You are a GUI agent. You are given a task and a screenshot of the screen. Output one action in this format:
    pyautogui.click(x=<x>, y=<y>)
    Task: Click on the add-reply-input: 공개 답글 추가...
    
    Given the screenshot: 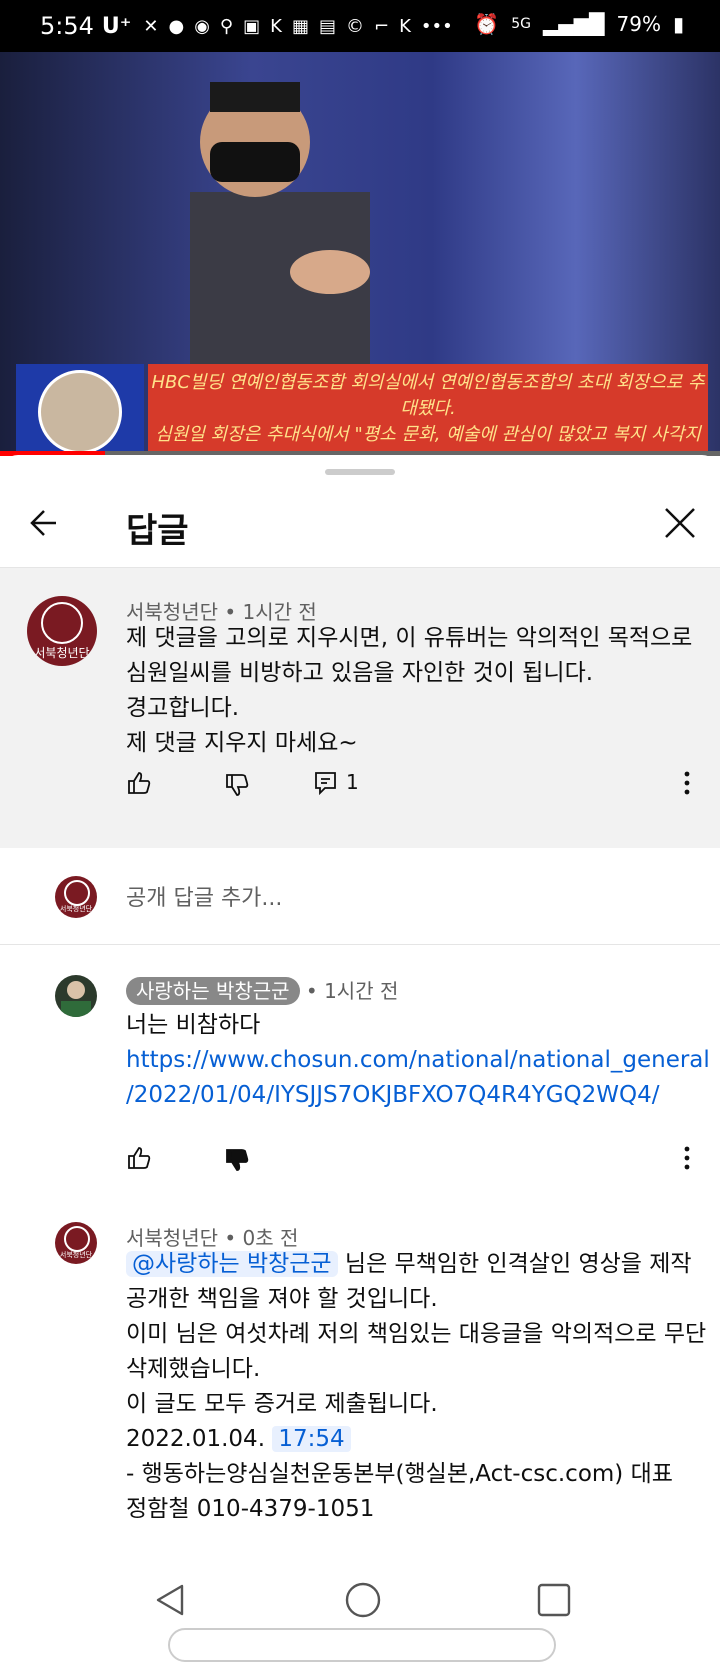 What is the action you would take?
    pyautogui.click(x=204, y=896)
    